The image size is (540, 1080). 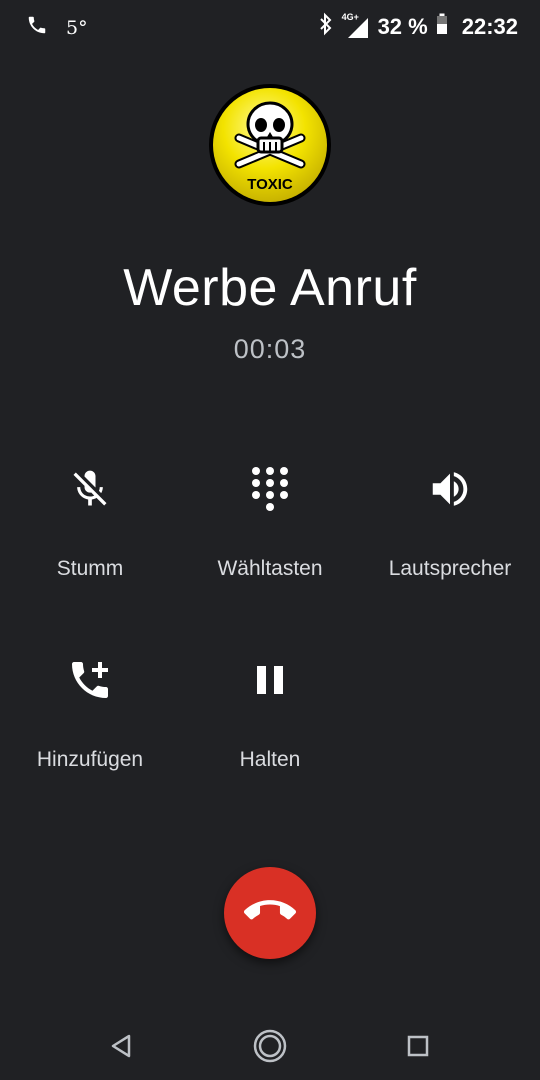 What do you see at coordinates (90, 712) in the screenshot?
I see `add-call-button: Hinzufügen` at bounding box center [90, 712].